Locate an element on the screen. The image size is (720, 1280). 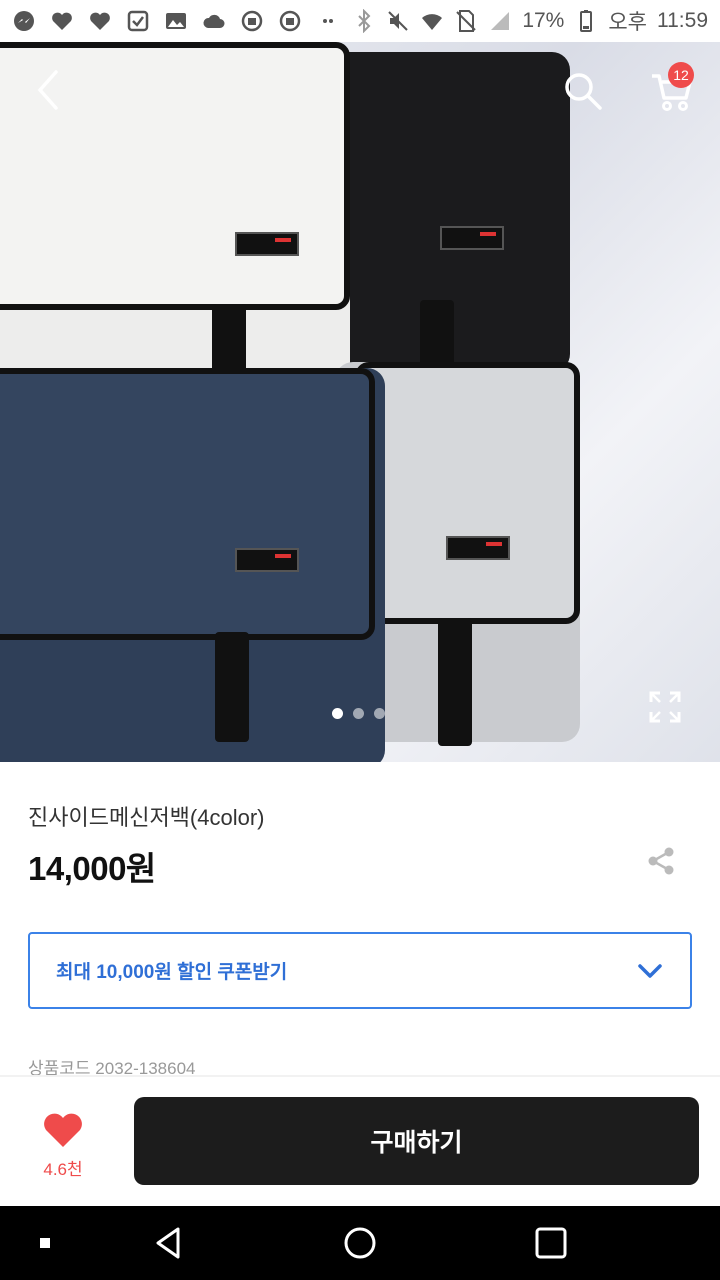
status-bar: 17% 오후 11:59 is located at coordinates (360, 21).